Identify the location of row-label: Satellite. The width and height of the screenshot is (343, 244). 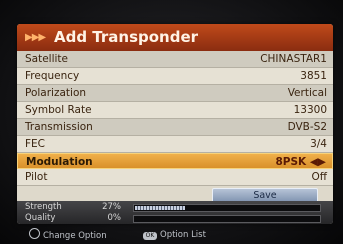
(47, 59).